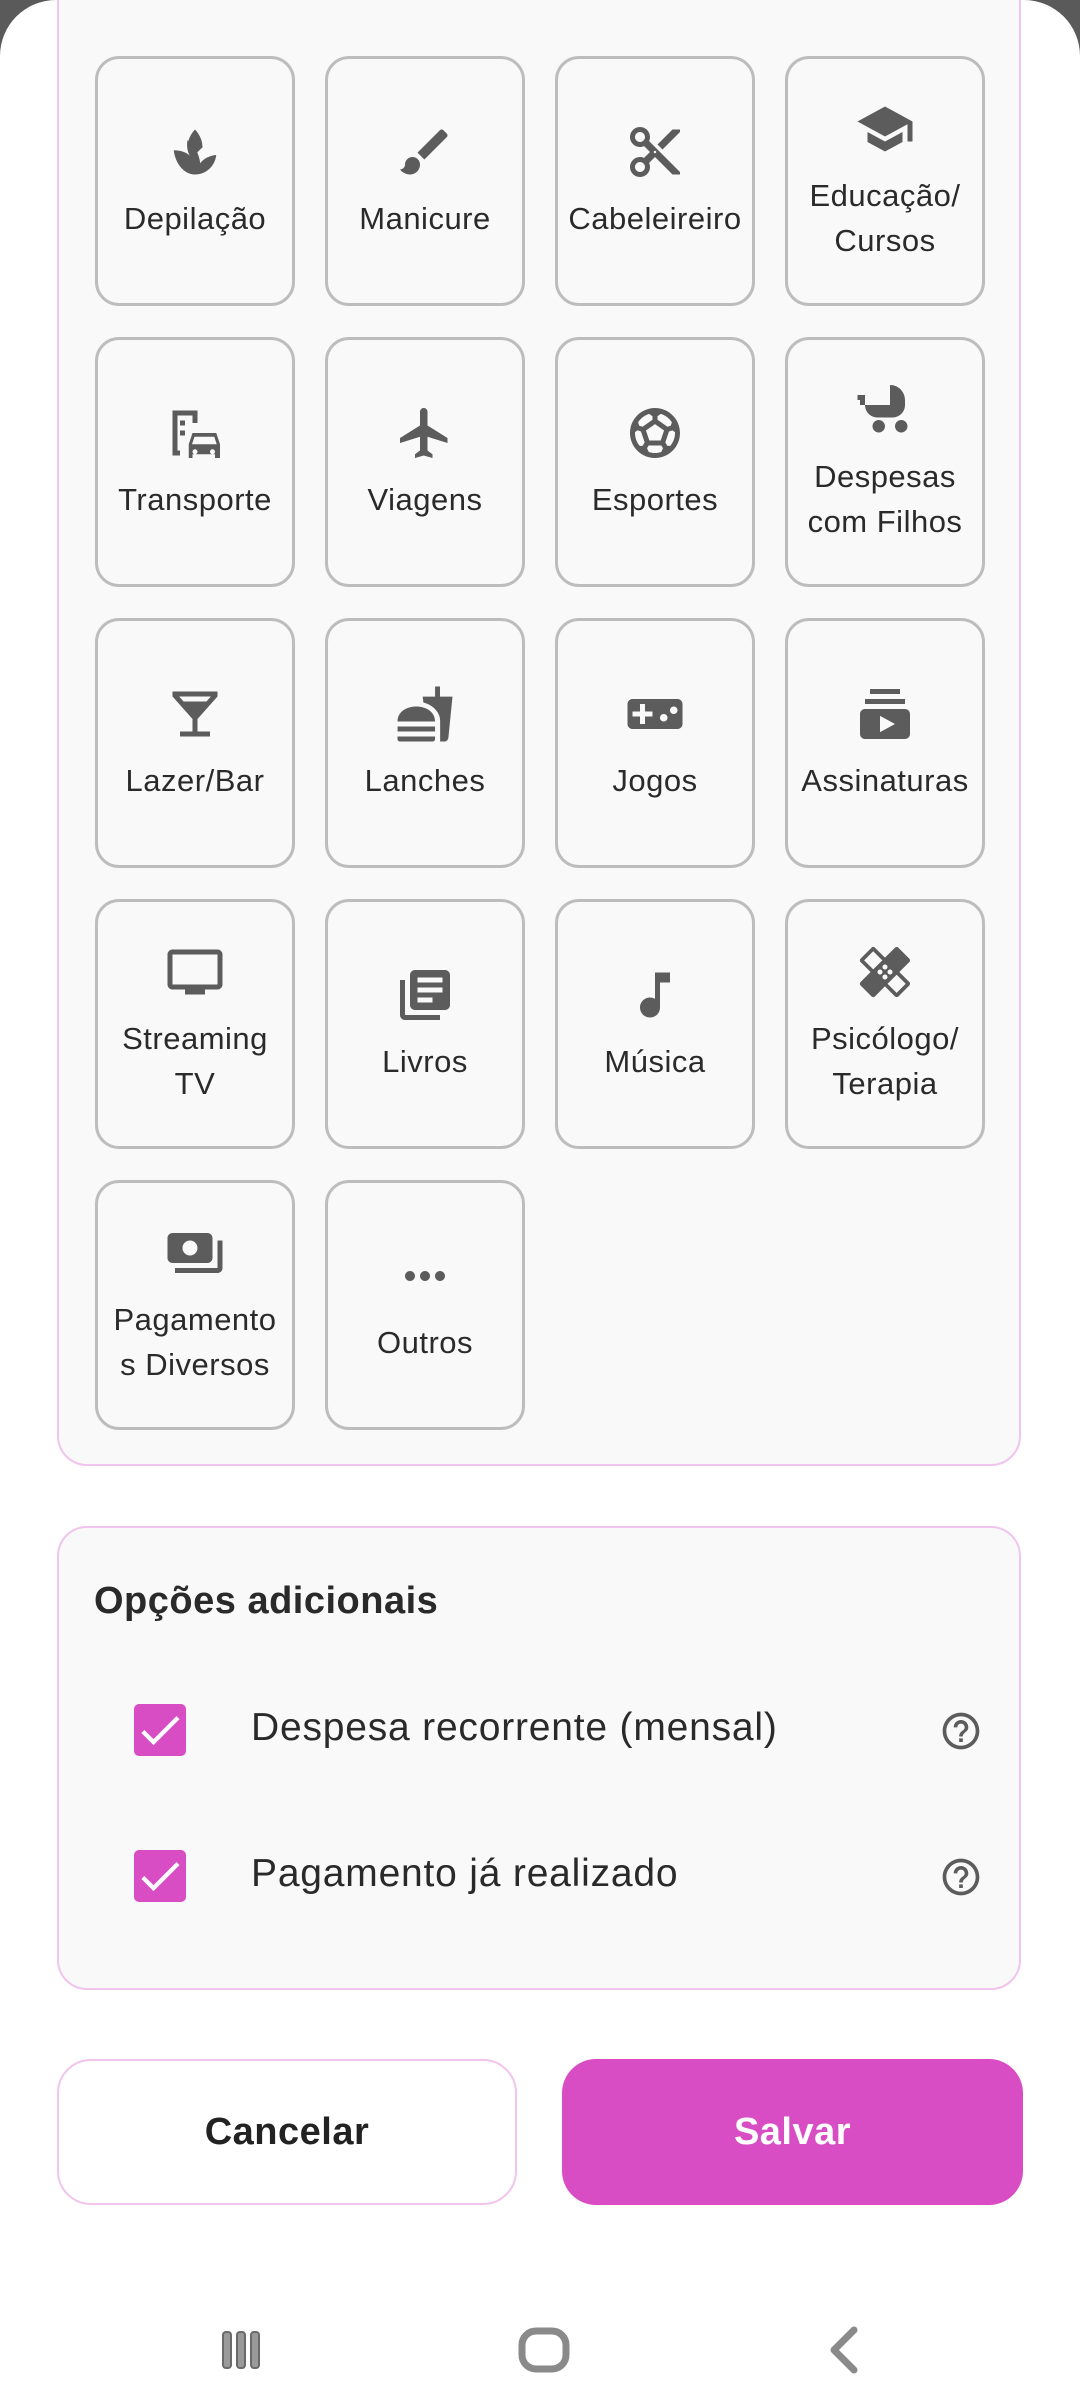 The width and height of the screenshot is (1080, 2408). I want to click on soccer-ball-icon, so click(655, 433).